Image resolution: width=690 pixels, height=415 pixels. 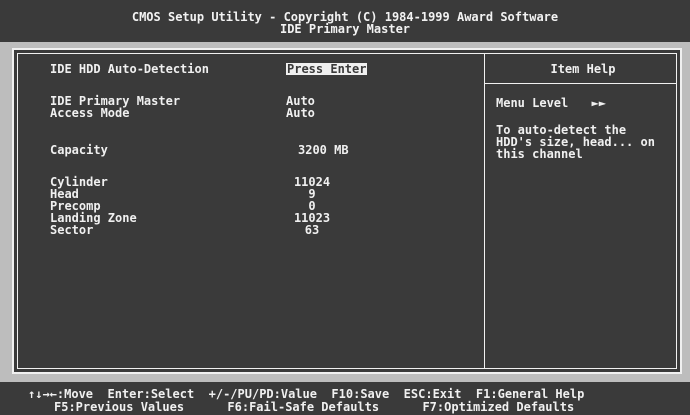 What do you see at coordinates (79, 150) in the screenshot?
I see `capacity-label: Capacity` at bounding box center [79, 150].